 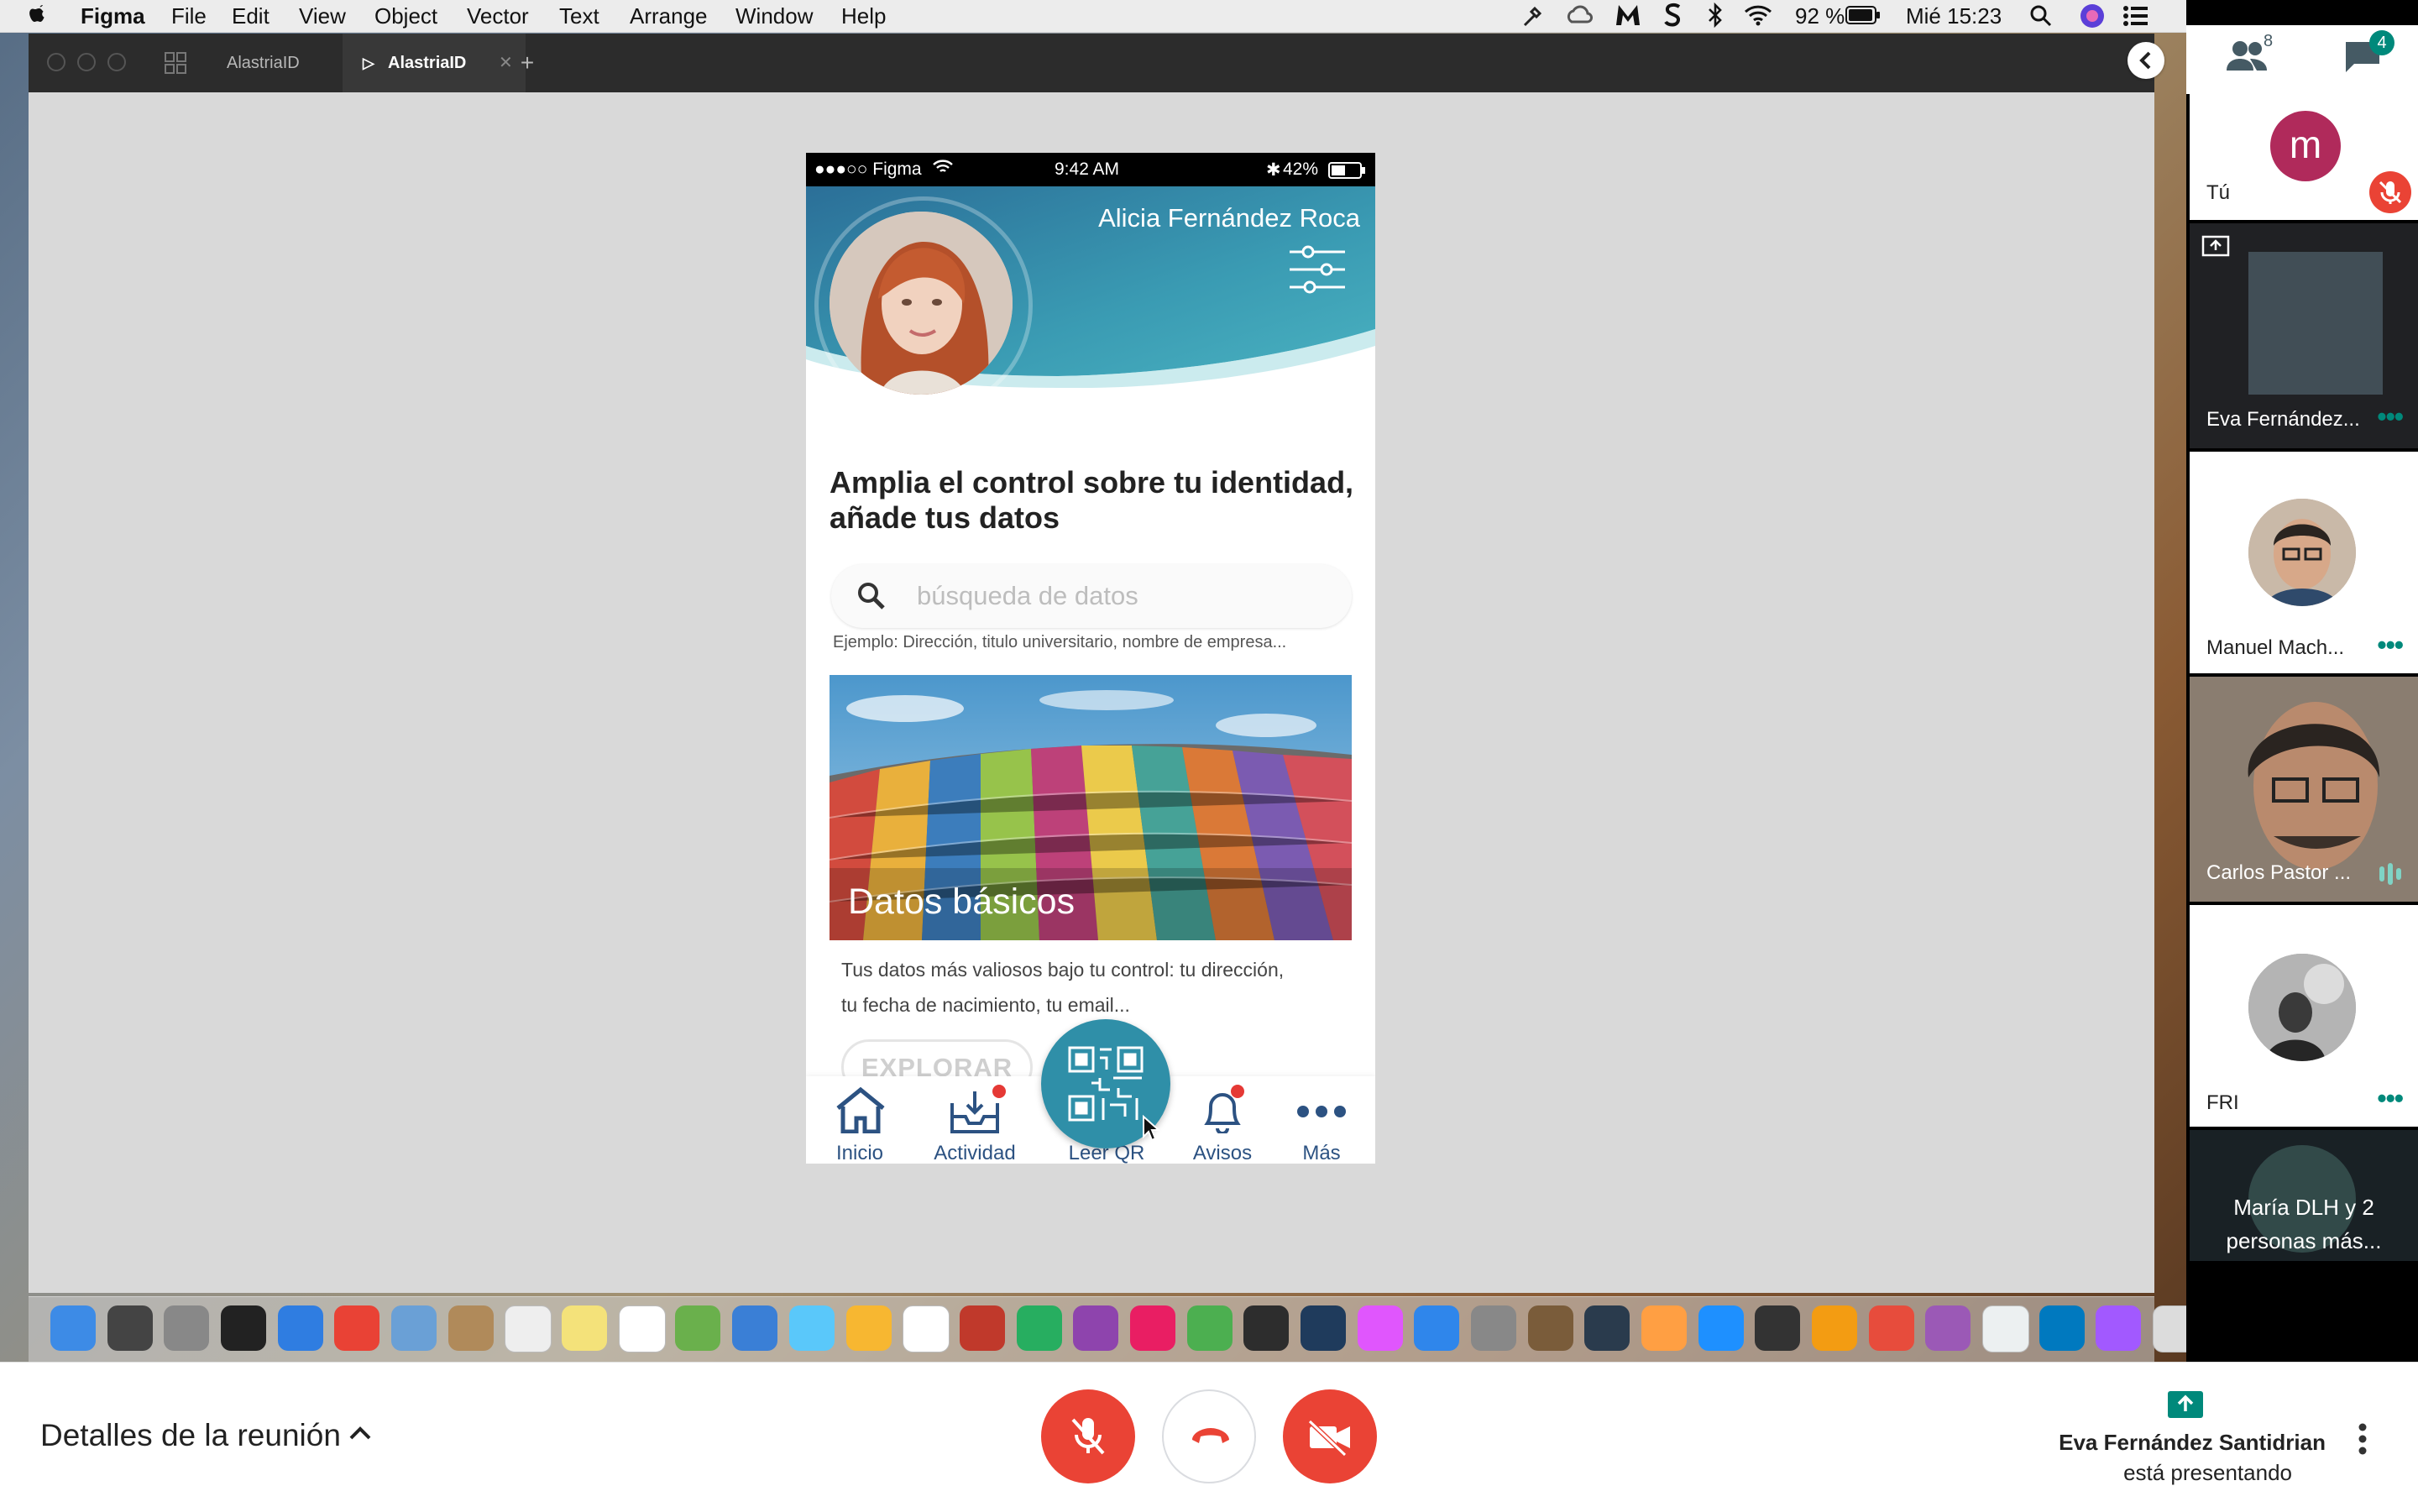 I want to click on meeting-details-button: Detalles de la reunión, so click(x=190, y=1435).